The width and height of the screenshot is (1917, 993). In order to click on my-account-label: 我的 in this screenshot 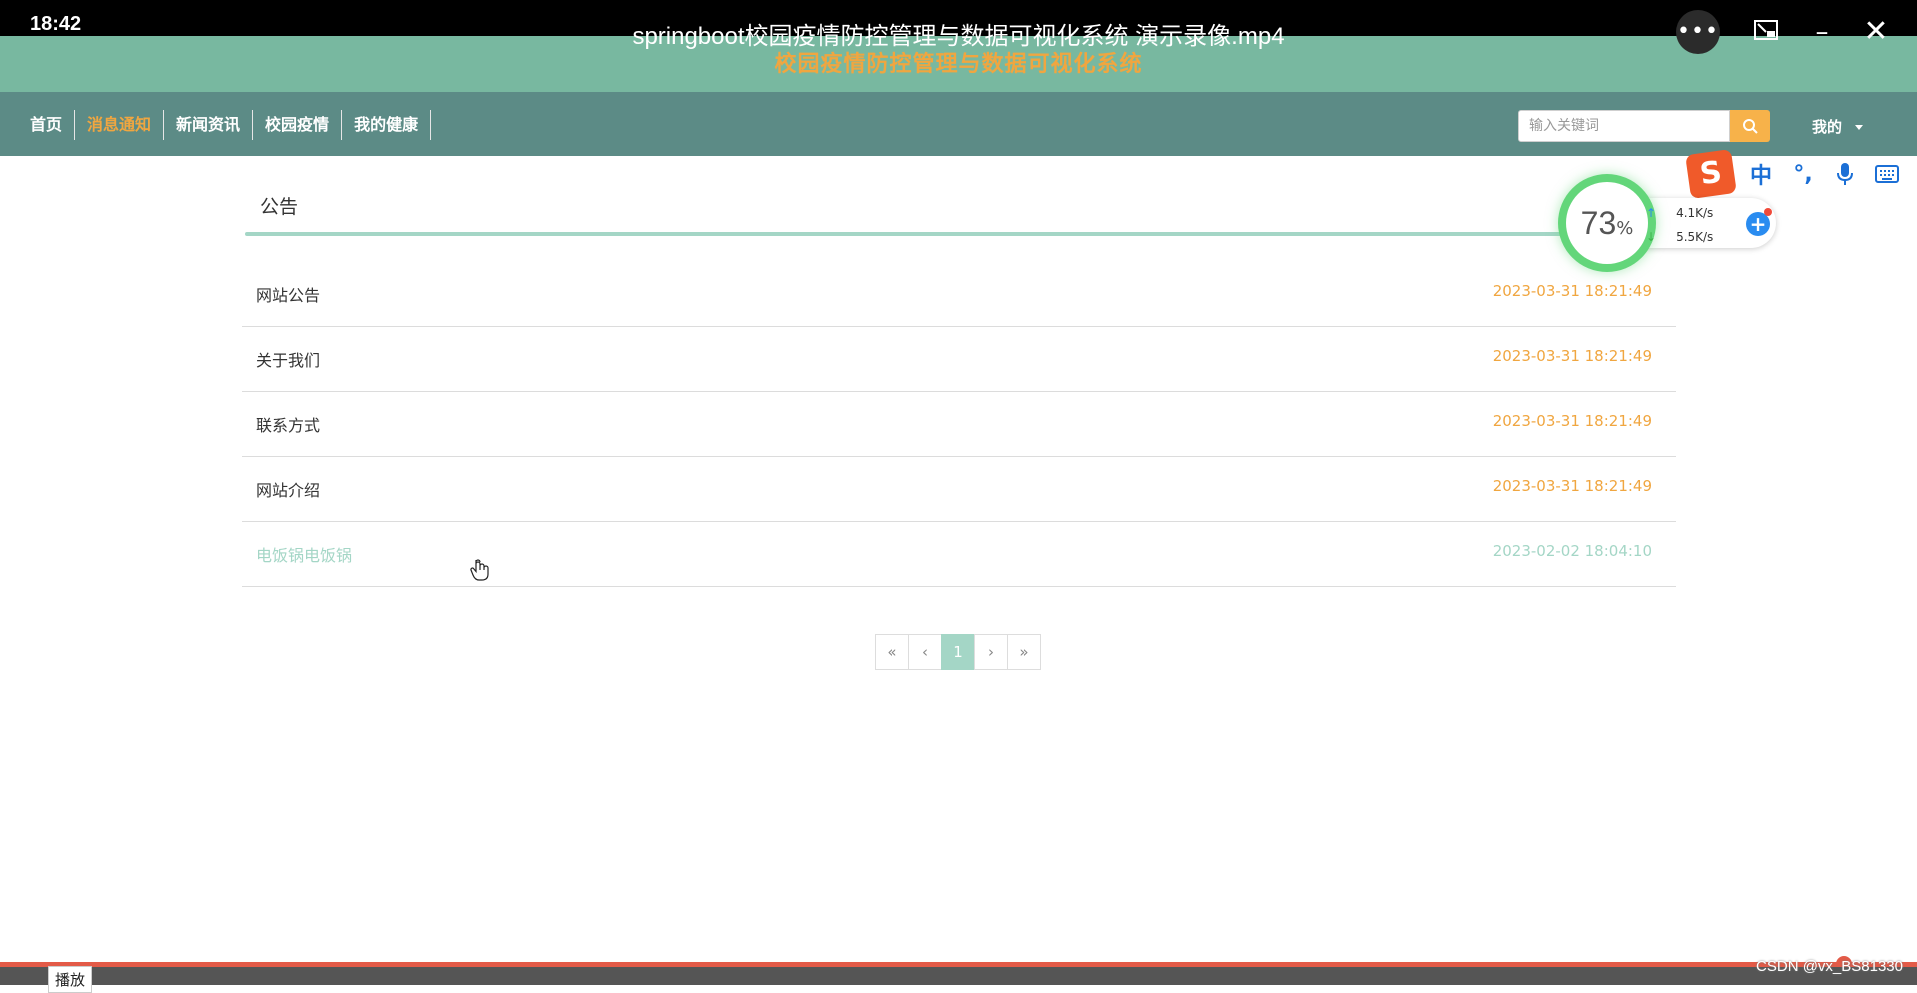, I will do `click(1827, 127)`.